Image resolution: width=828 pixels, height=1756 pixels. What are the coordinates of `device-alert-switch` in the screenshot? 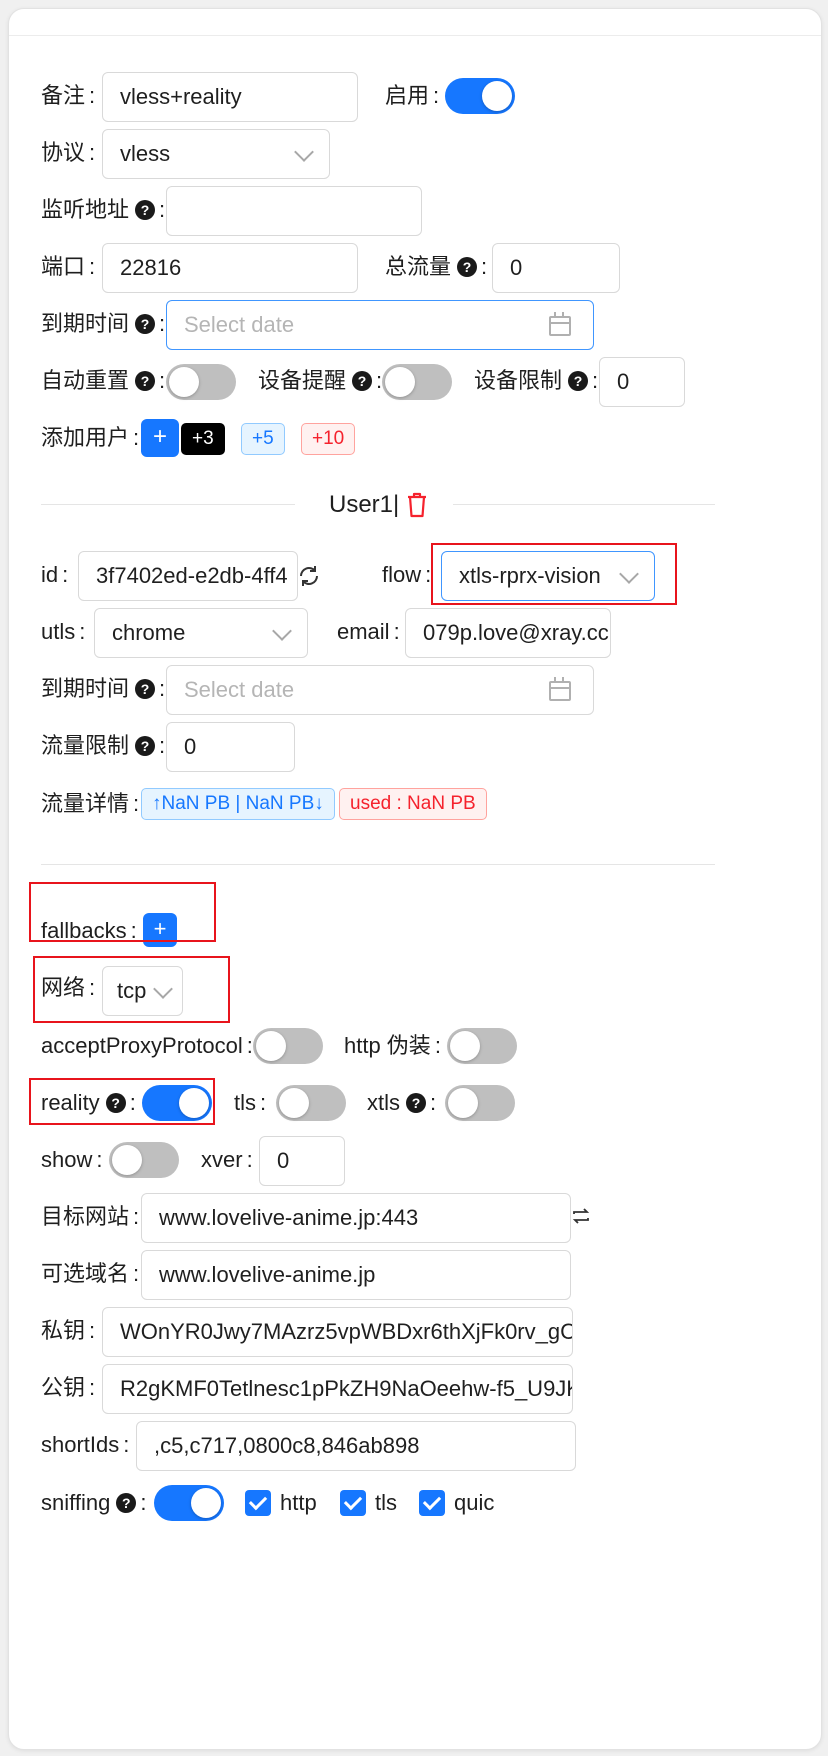 It's located at (417, 382).